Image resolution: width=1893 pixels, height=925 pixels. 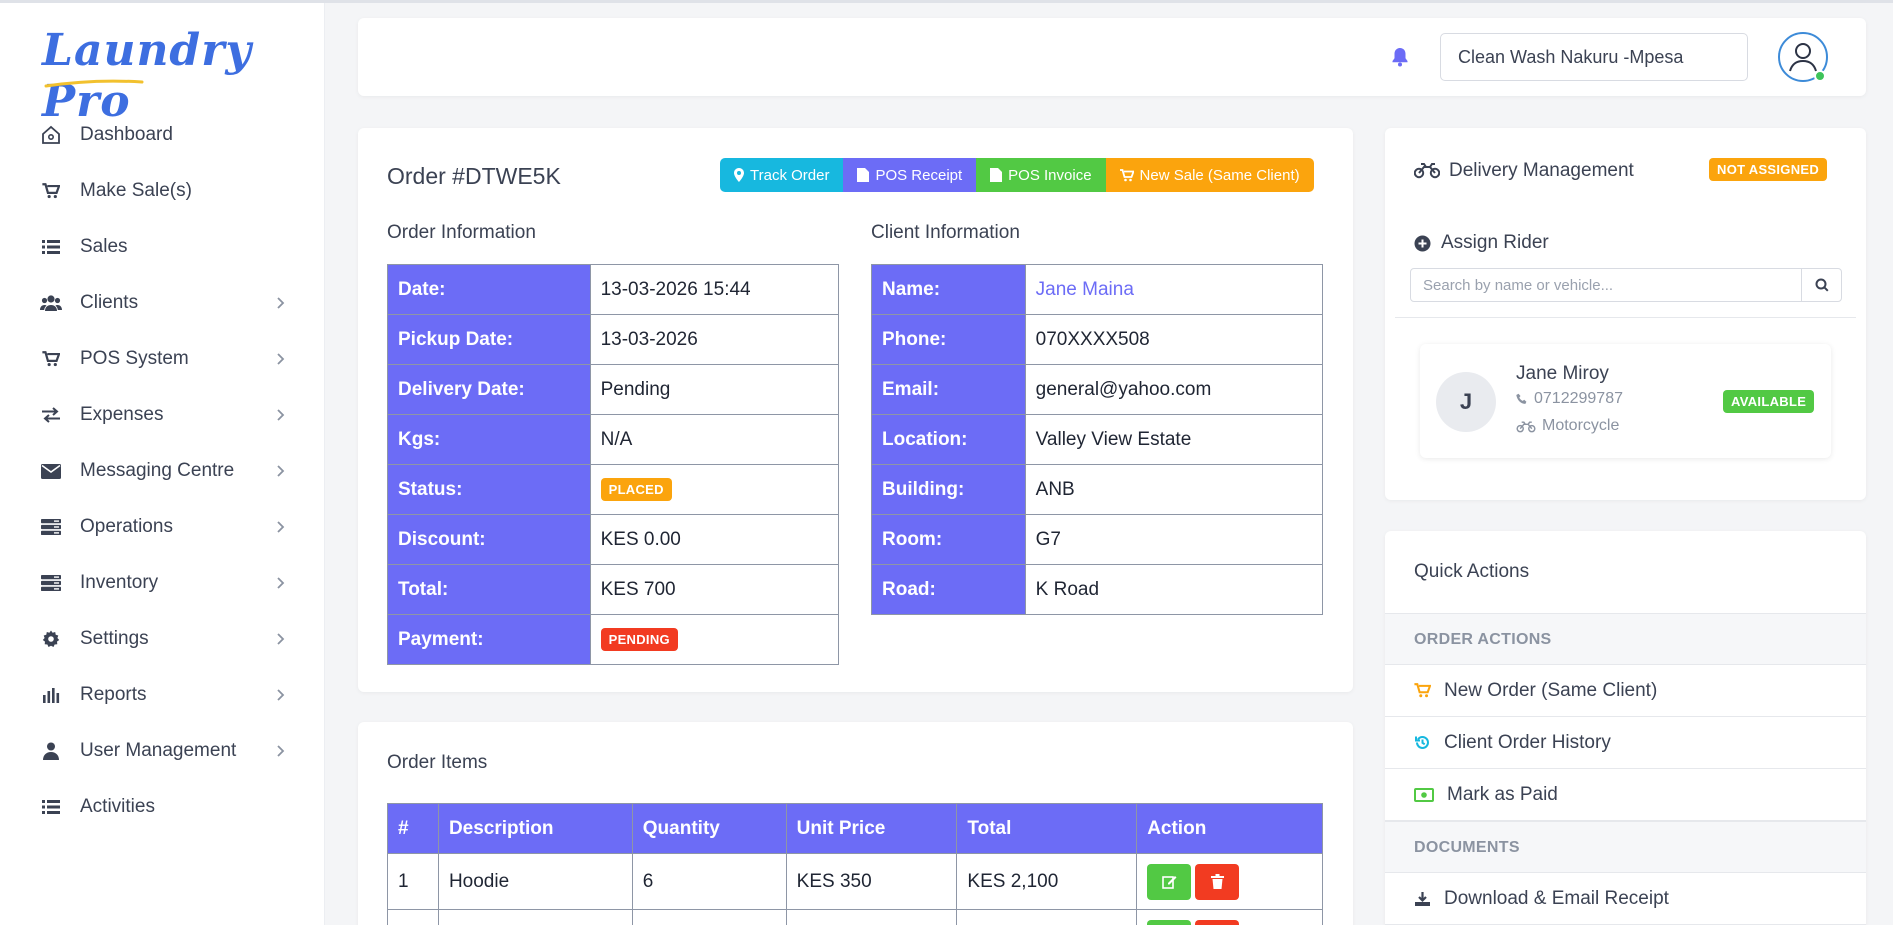 What do you see at coordinates (122, 414) in the screenshot?
I see `sidebar-item-label: Expenses` at bounding box center [122, 414].